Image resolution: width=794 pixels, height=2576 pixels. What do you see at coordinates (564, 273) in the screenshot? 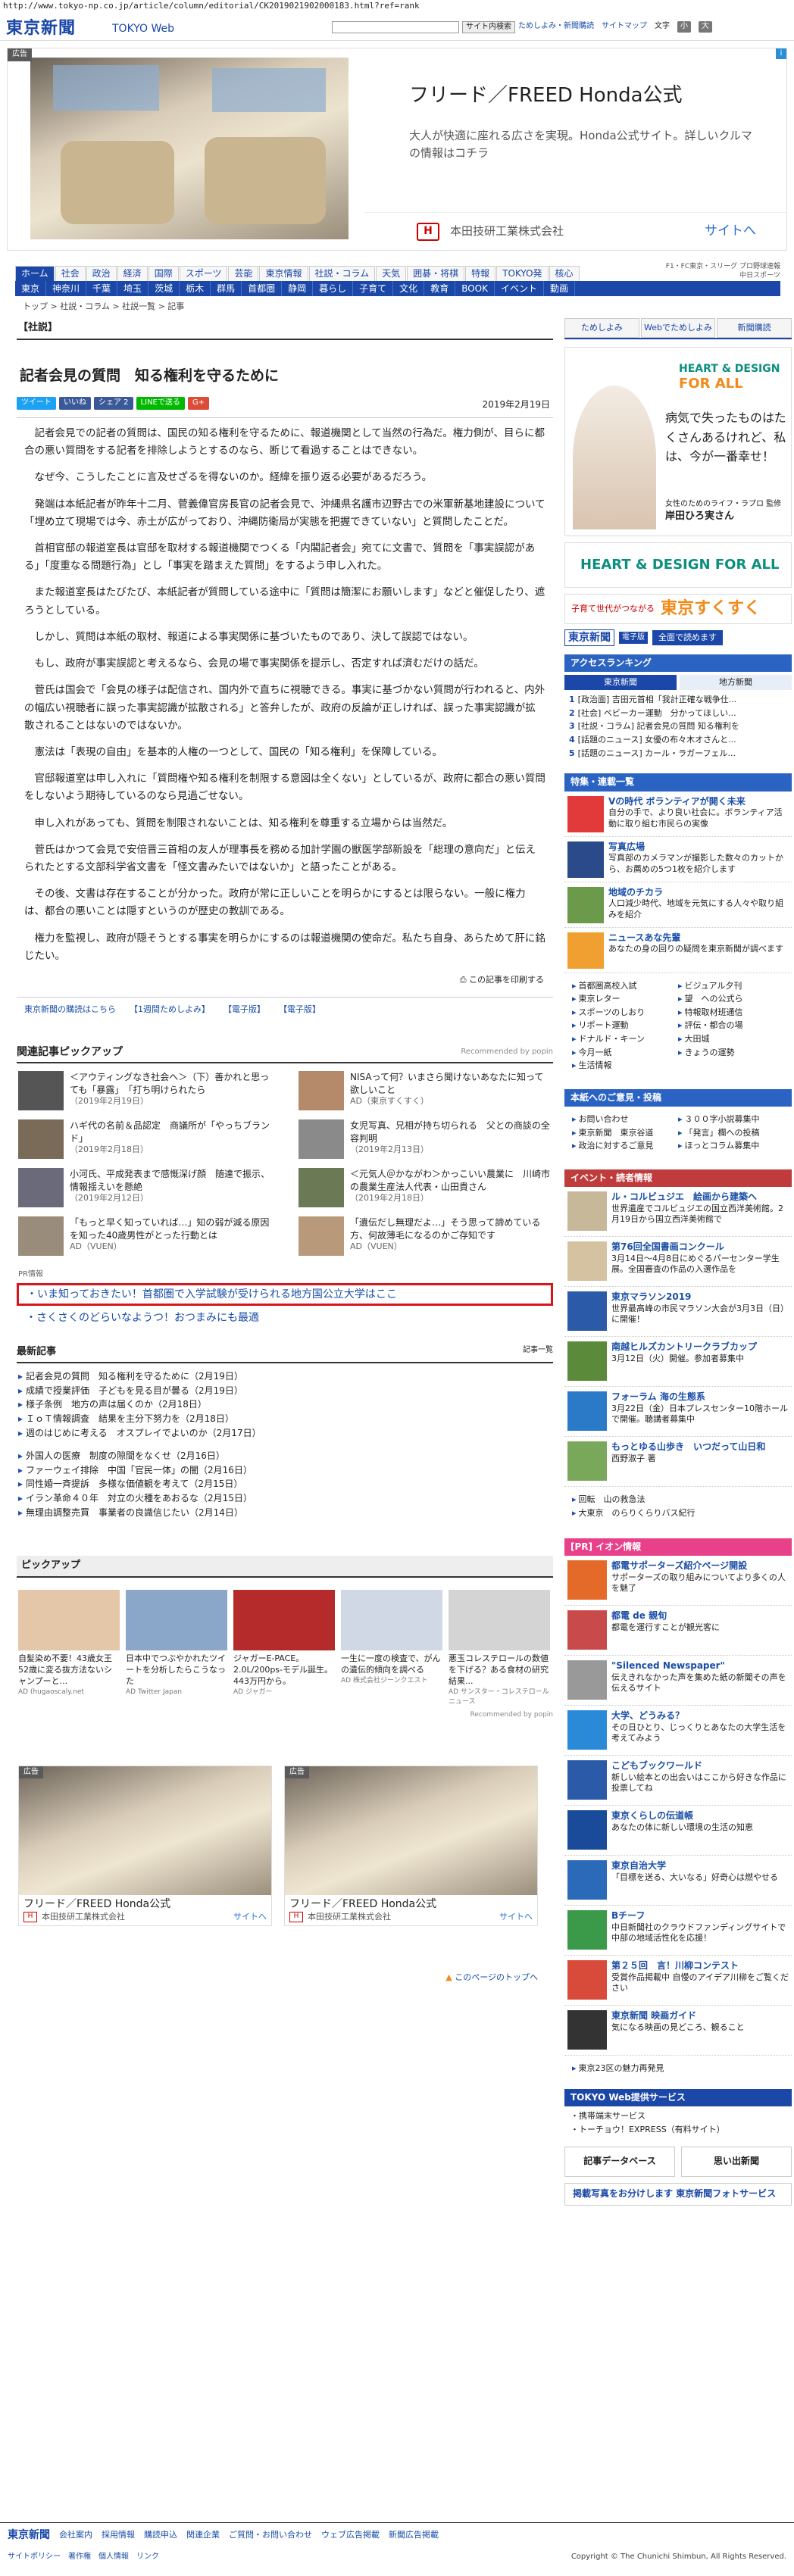
I see `nav-item: 核心` at bounding box center [564, 273].